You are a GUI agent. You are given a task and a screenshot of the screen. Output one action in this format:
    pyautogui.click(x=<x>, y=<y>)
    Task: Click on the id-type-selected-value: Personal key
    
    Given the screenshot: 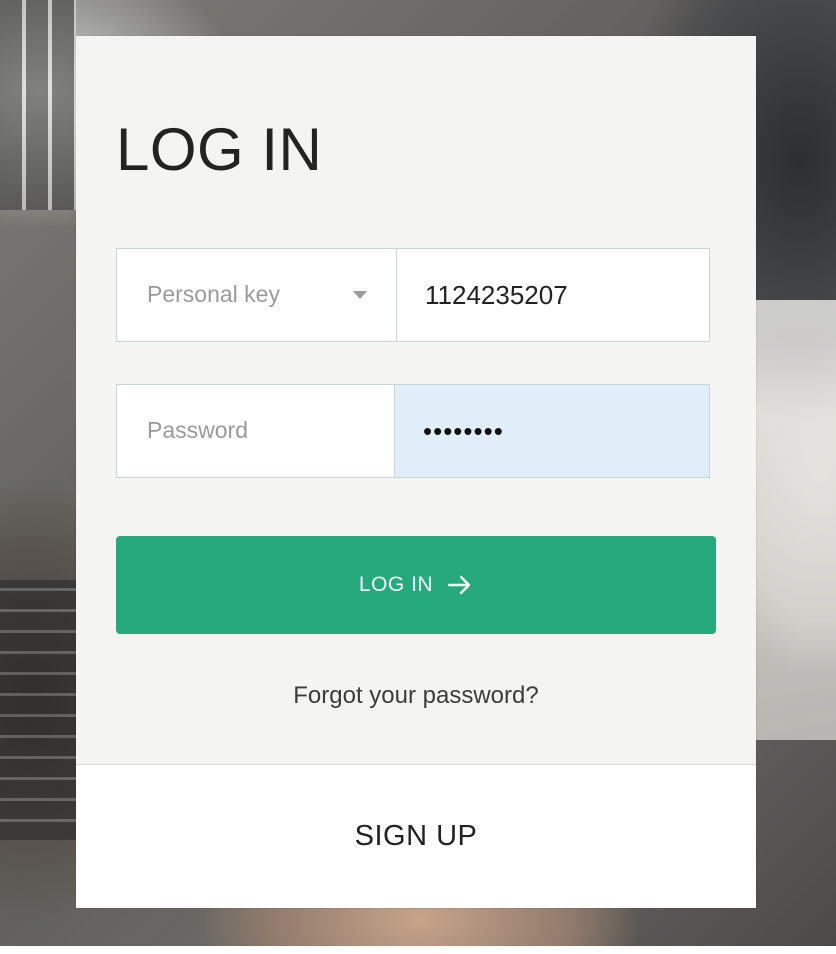 What is the action you would take?
    pyautogui.click(x=213, y=294)
    